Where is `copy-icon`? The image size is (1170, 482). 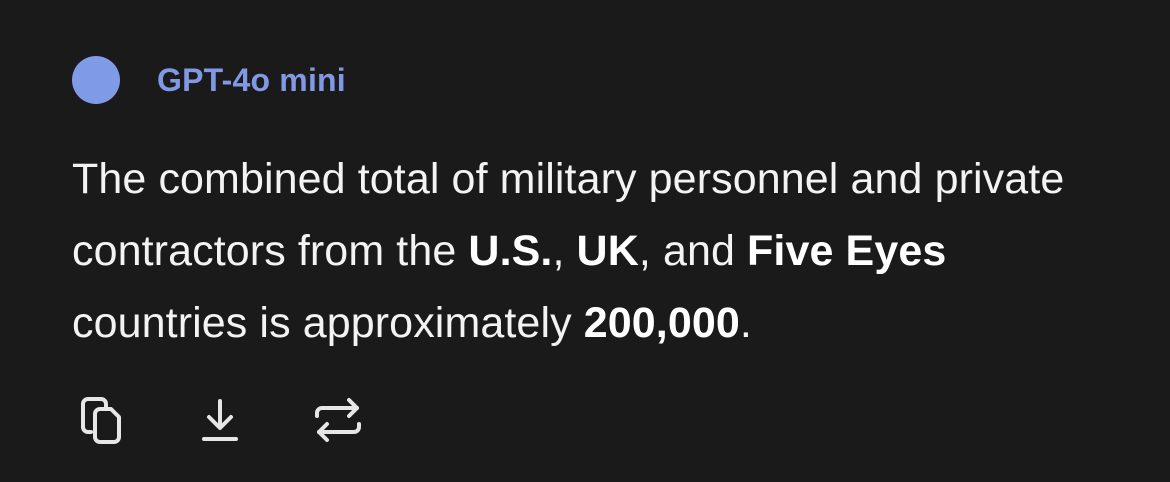
copy-icon is located at coordinates (101, 420).